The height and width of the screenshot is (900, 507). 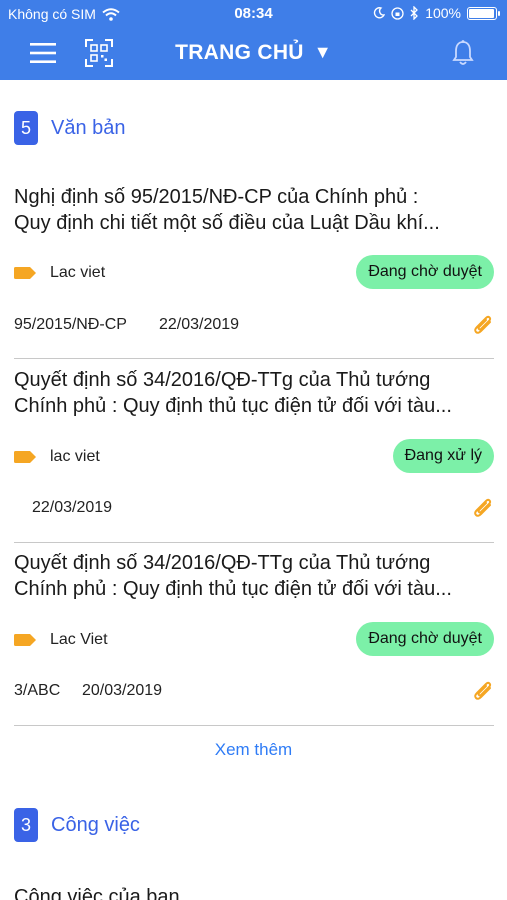 What do you see at coordinates (397, 13) in the screenshot?
I see `orientation-lock-icon` at bounding box center [397, 13].